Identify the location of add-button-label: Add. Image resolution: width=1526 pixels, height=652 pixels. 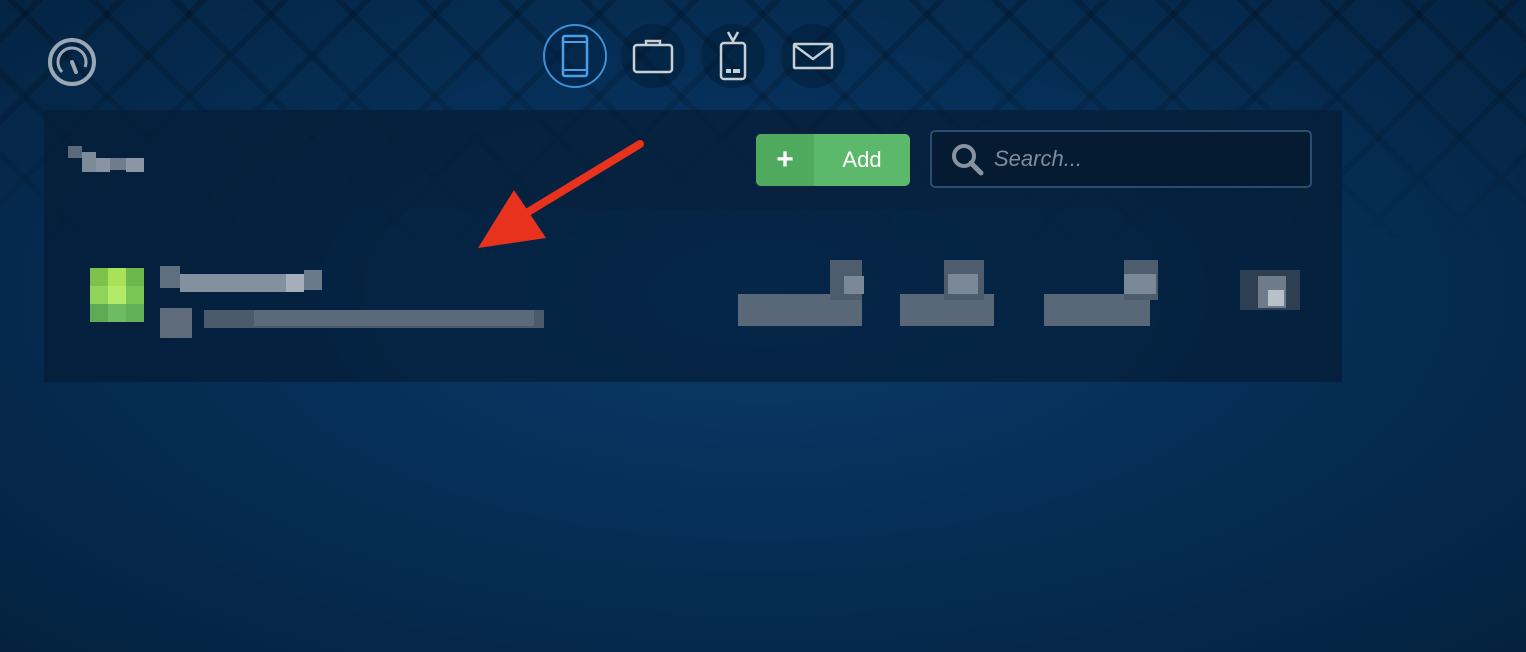
(862, 159).